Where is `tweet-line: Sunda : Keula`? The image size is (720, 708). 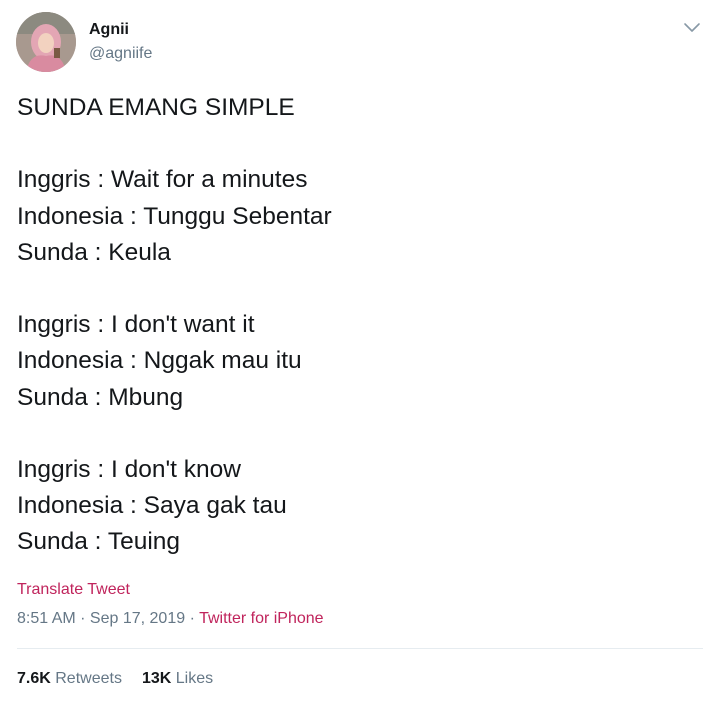 tweet-line: Sunda : Keula is located at coordinates (94, 252).